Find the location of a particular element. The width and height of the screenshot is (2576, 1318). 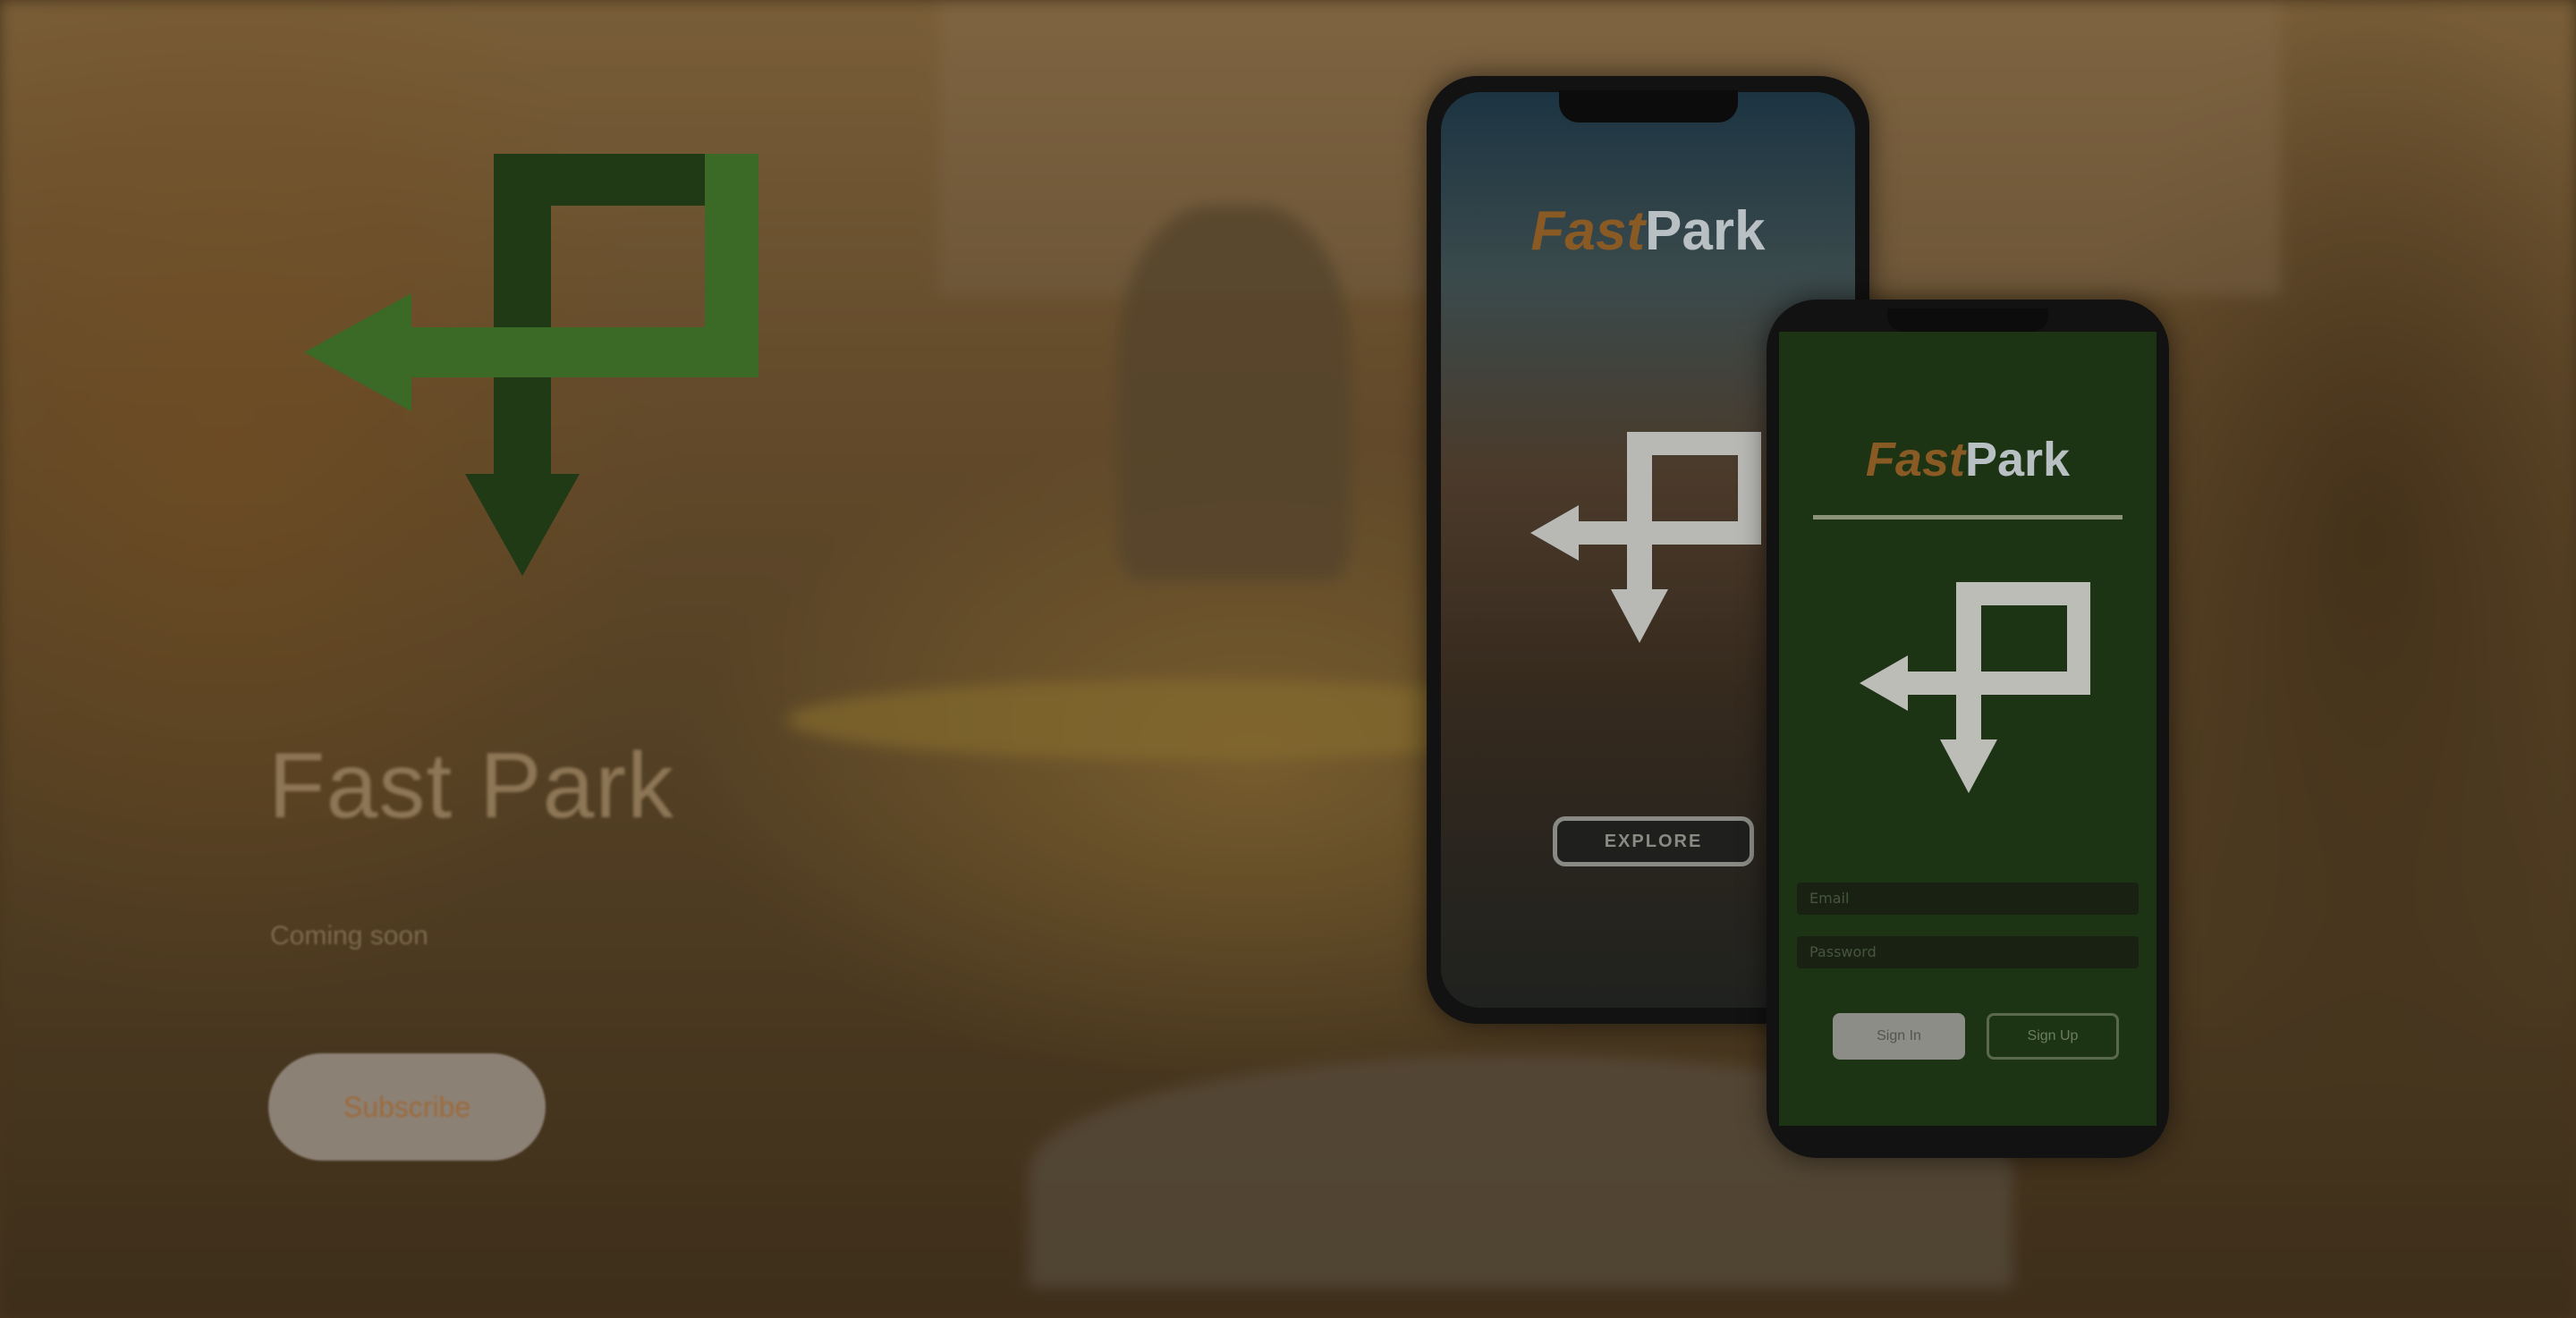

phone-front-app-title: FastPark is located at coordinates (1968, 460).